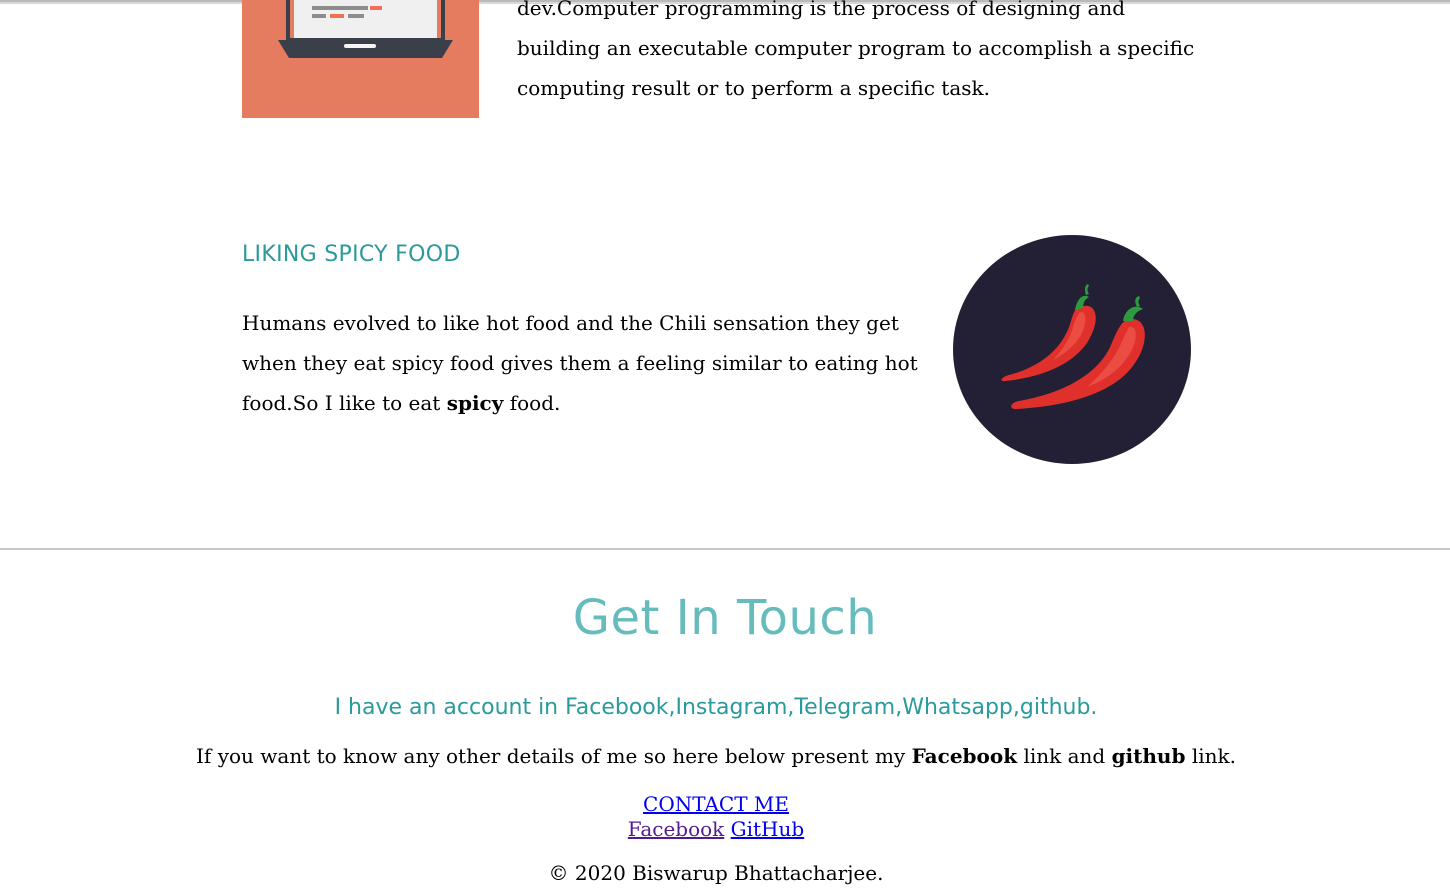 This screenshot has width=1450, height=895. Describe the element at coordinates (676, 829) in the screenshot. I see `facebook-link: Facebook` at that location.